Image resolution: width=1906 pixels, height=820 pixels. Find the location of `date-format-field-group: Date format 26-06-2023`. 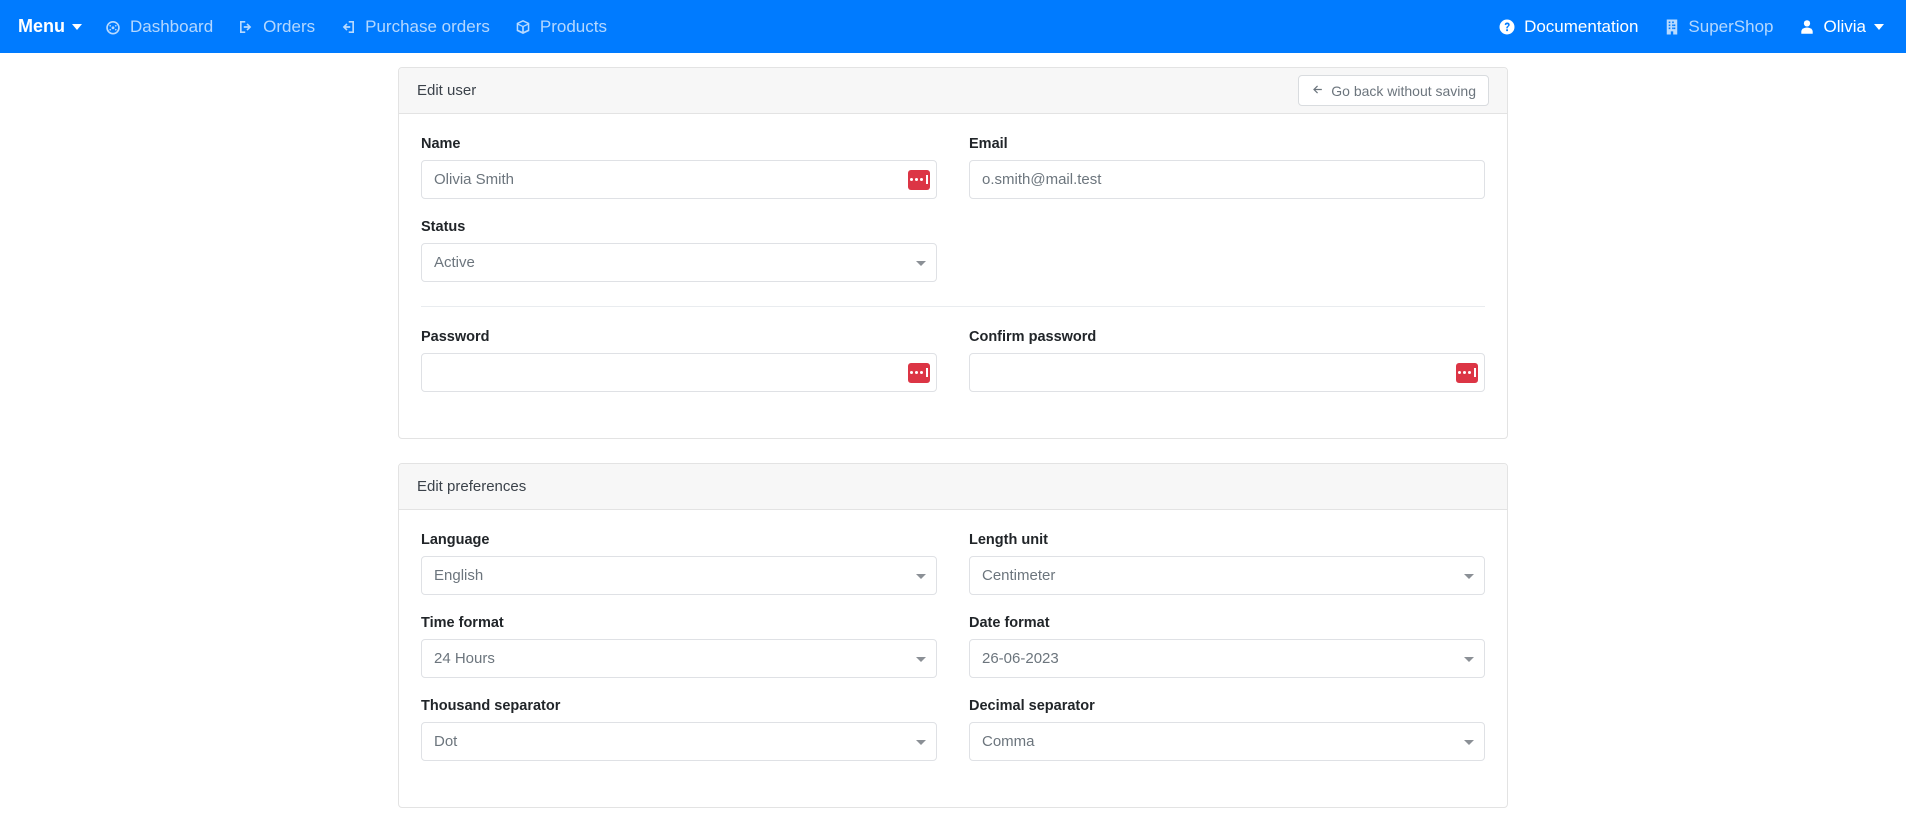

date-format-field-group: Date format 26-06-2023 is located at coordinates (1227, 646).